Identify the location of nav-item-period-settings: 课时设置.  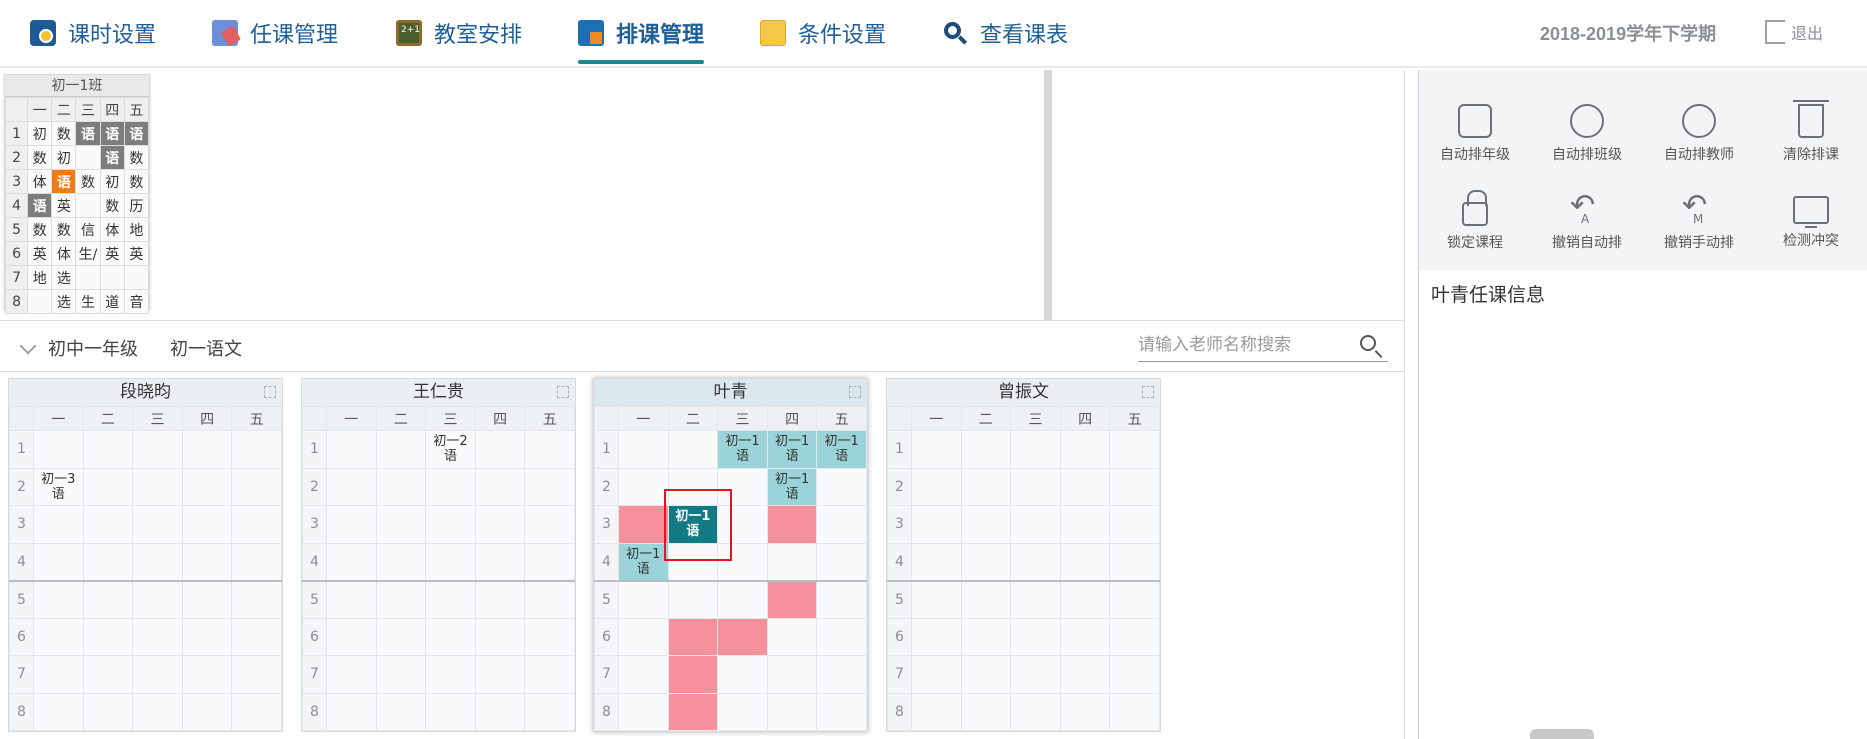
(93, 33).